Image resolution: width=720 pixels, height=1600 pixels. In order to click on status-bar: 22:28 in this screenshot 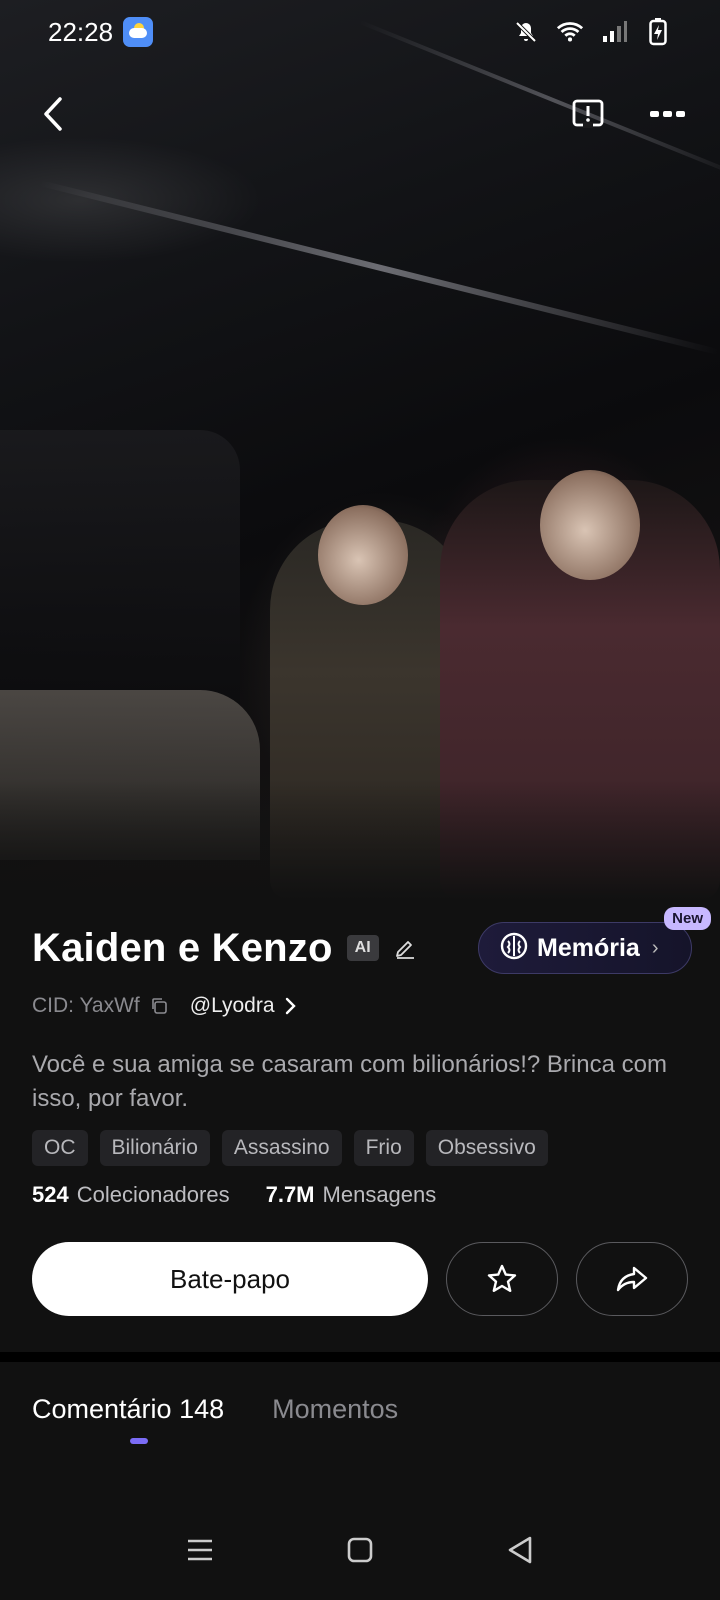, I will do `click(360, 32)`.